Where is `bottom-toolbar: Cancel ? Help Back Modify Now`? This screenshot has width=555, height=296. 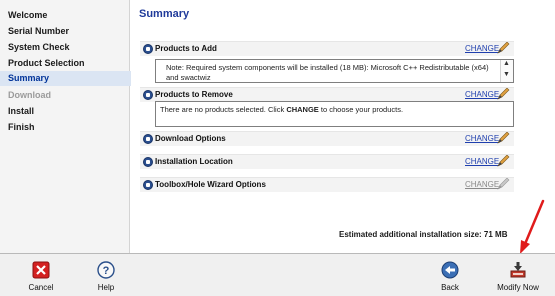 bottom-toolbar: Cancel ? Help Back Modify Now is located at coordinates (277, 274).